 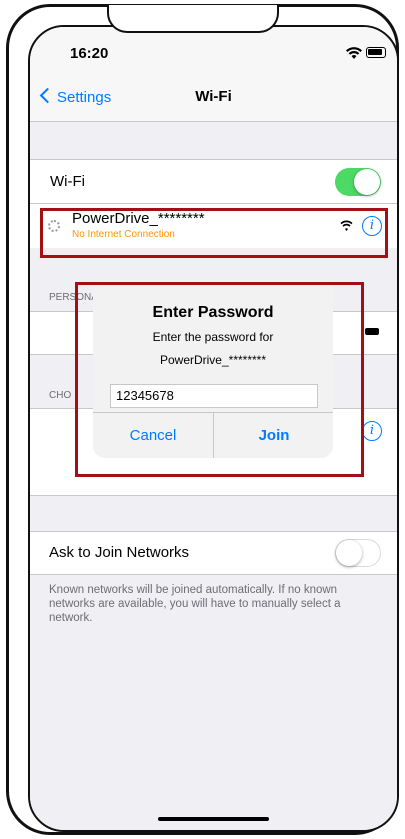 I want to click on ask-to-join-switch, so click(x=358, y=553).